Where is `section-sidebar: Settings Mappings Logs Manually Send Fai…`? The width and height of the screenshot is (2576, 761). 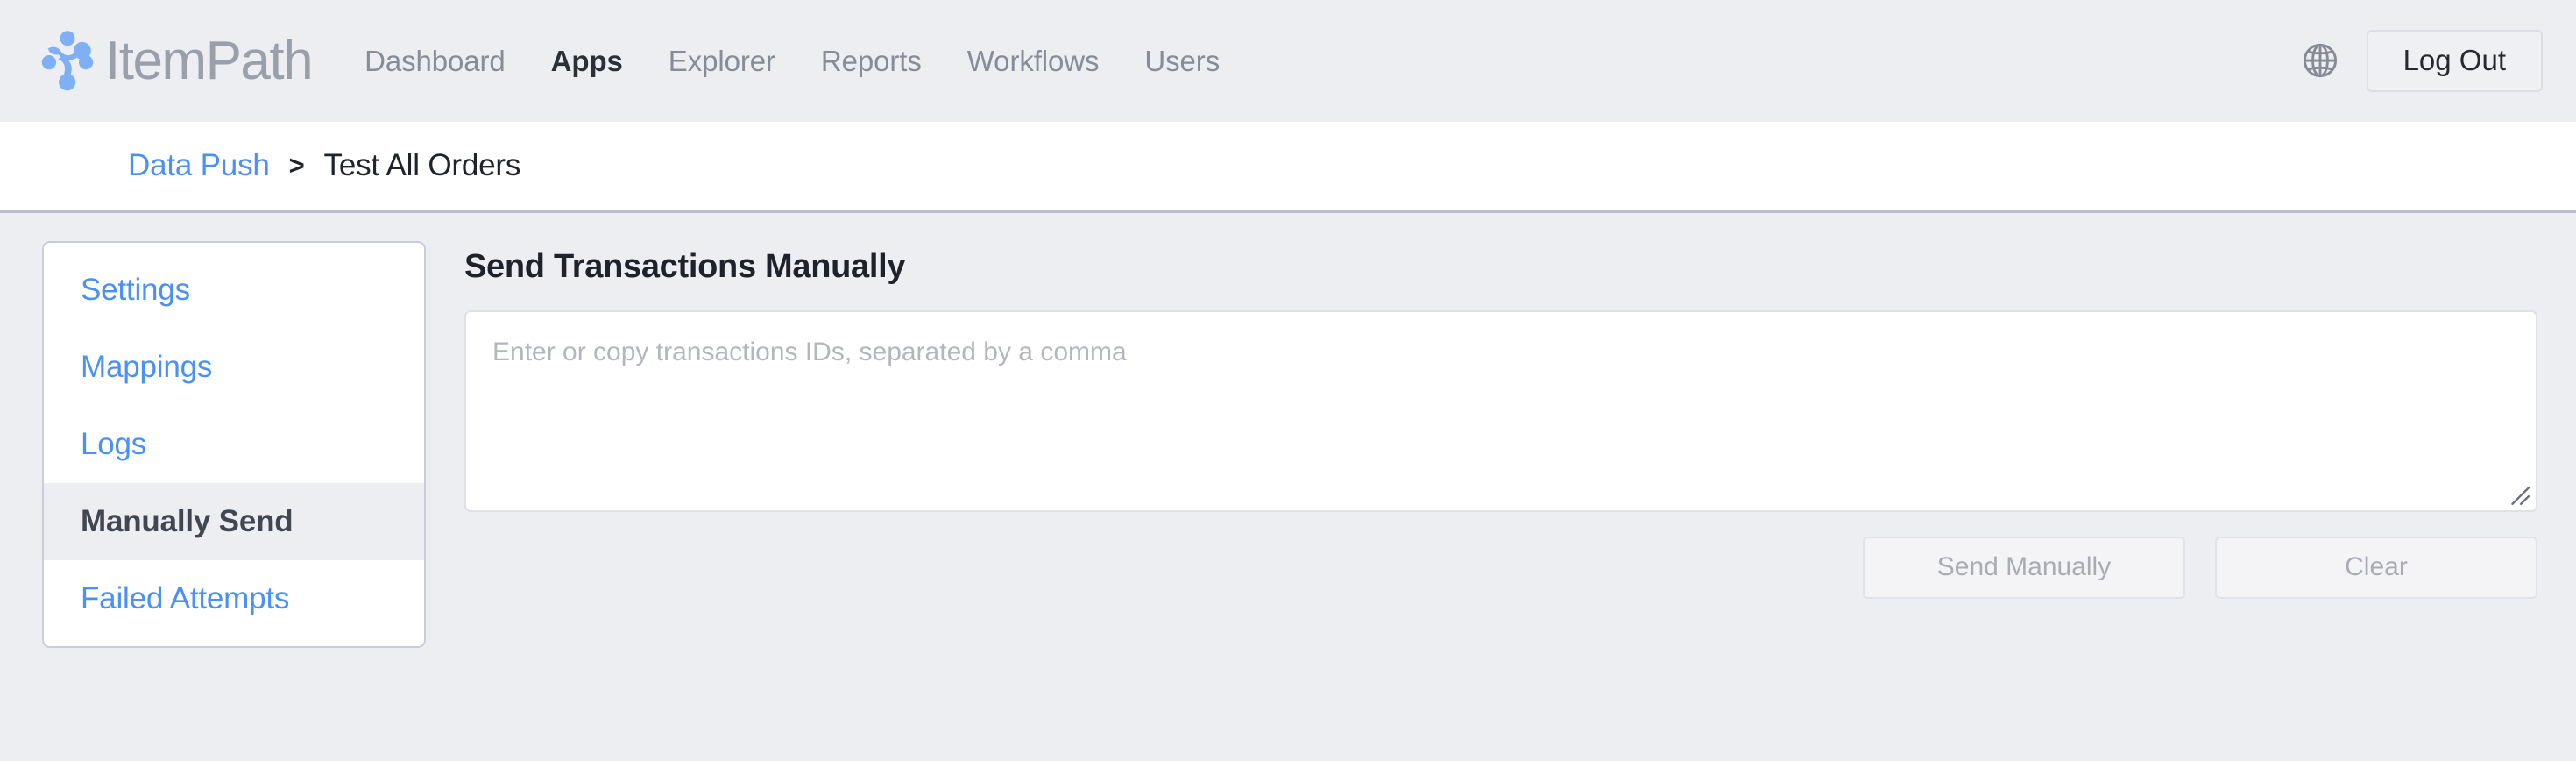
section-sidebar: Settings Mappings Logs Manually Send Fai… is located at coordinates (234, 444).